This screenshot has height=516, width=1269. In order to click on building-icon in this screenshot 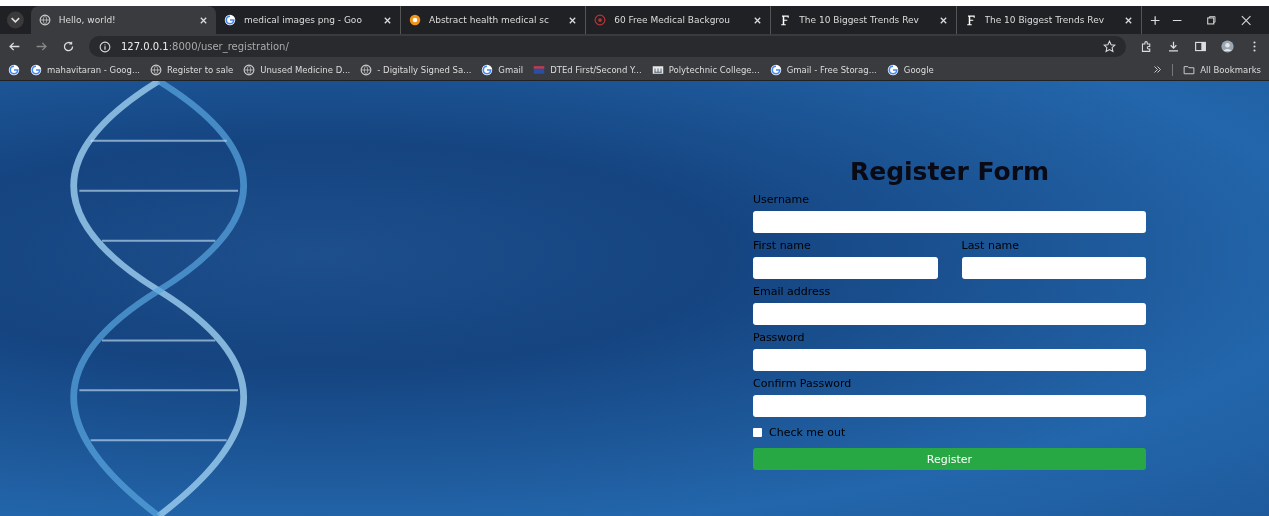, I will do `click(657, 69)`.